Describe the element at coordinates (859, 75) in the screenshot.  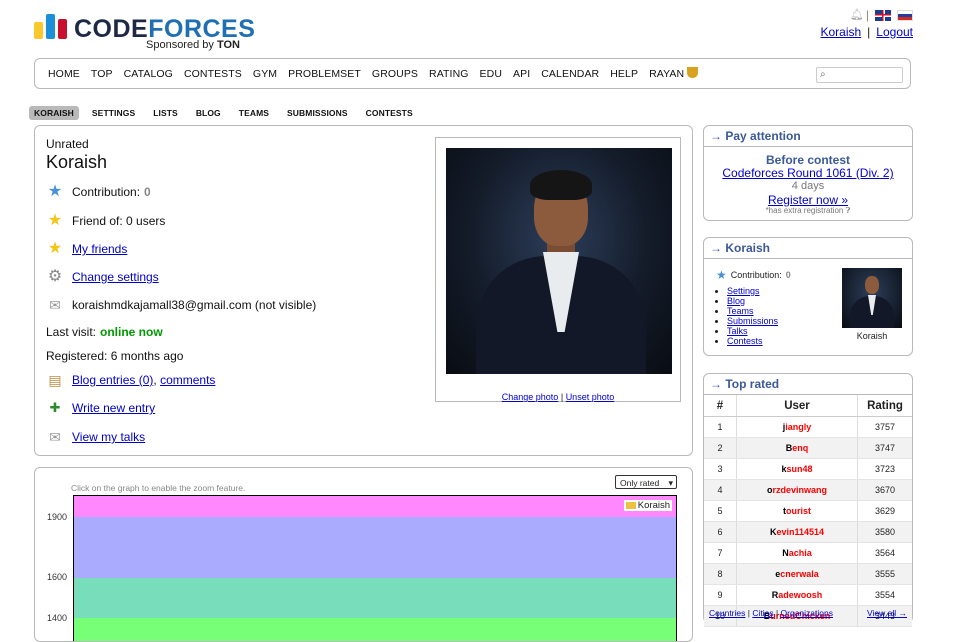
I see `search-input: ⌕` at that location.